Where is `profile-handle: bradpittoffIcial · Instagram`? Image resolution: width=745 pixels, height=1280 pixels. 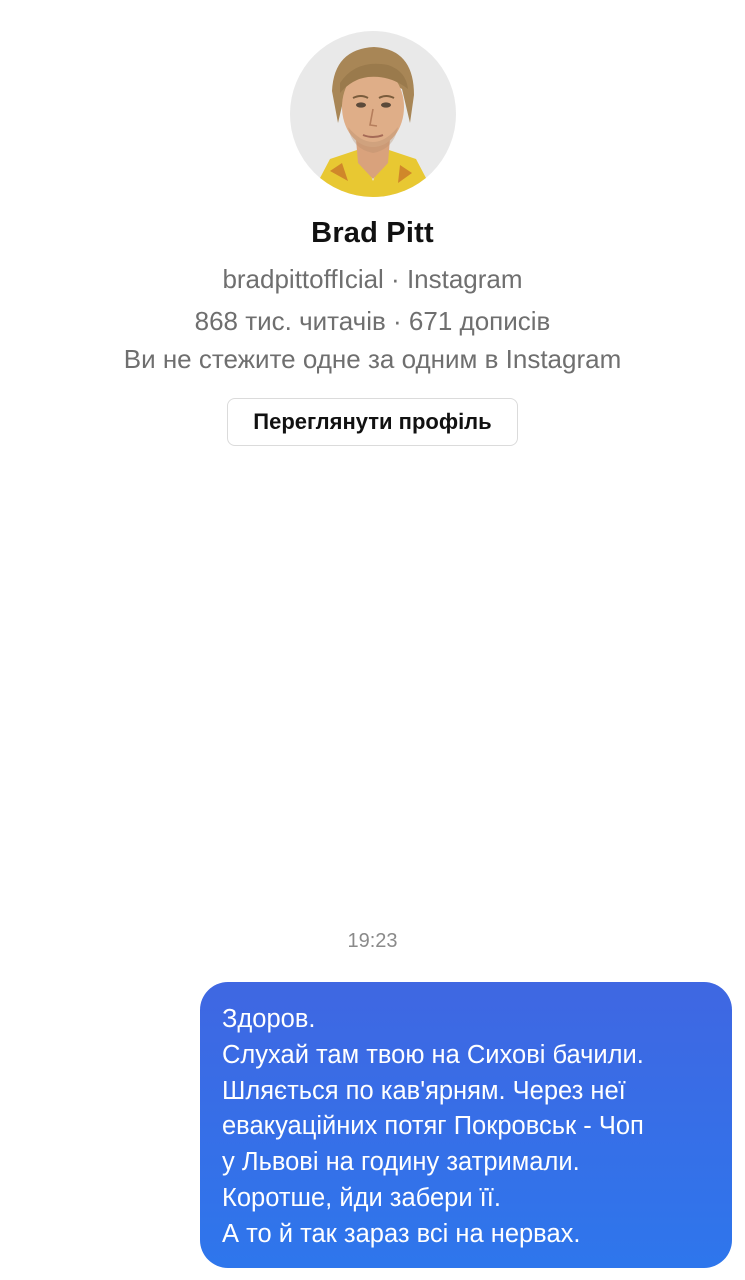 profile-handle: bradpittoffIcial · Instagram is located at coordinates (372, 279).